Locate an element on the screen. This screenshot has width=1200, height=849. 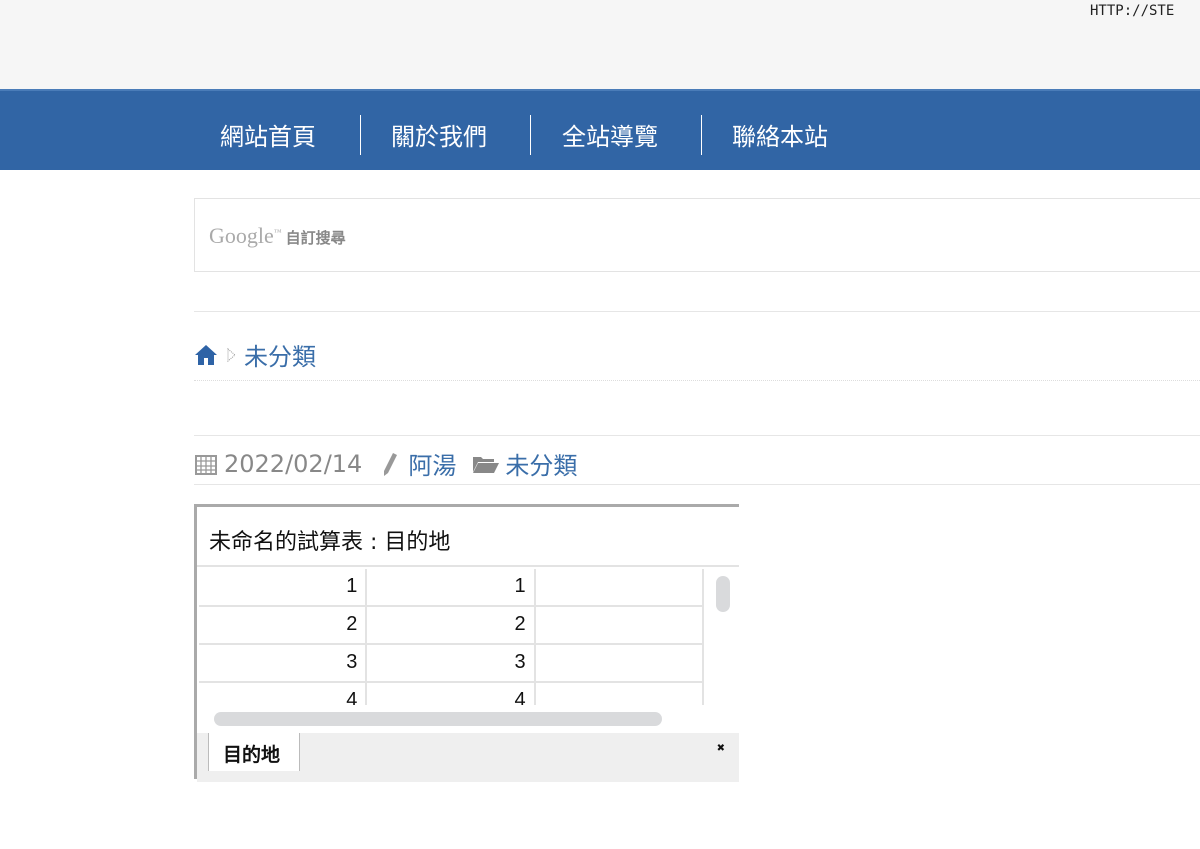
expand-icon: ✖ is located at coordinates (721, 748).